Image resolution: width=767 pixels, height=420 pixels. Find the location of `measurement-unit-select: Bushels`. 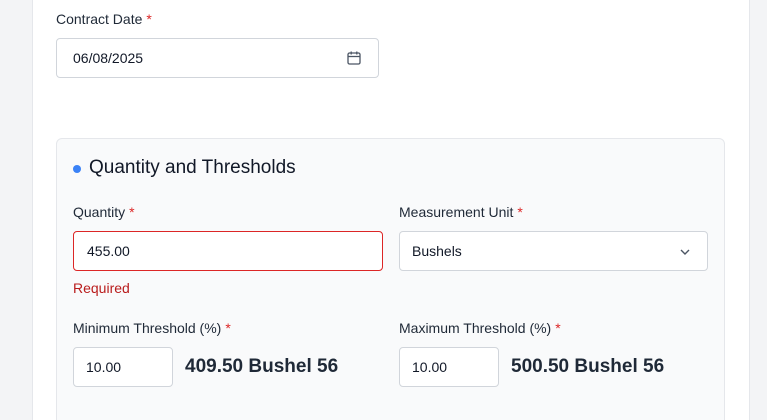

measurement-unit-select: Bushels is located at coordinates (553, 251).